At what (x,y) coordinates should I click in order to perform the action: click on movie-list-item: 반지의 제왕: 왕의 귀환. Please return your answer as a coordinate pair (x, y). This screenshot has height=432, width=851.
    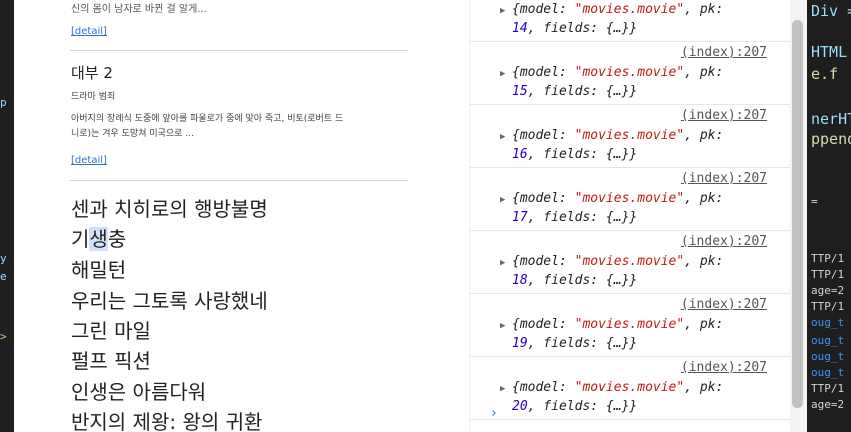
    Looking at the image, I should click on (167, 421).